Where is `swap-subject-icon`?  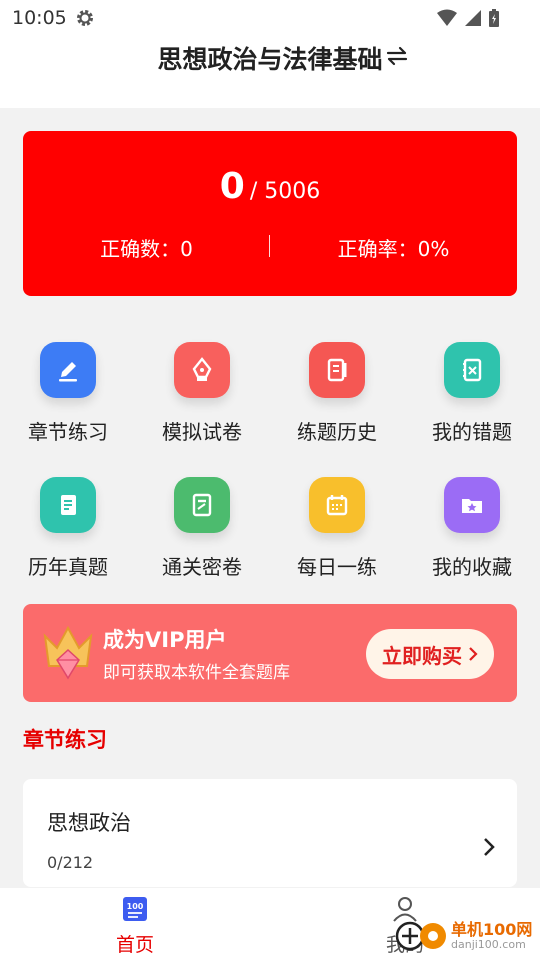
swap-subject-icon is located at coordinates (397, 56).